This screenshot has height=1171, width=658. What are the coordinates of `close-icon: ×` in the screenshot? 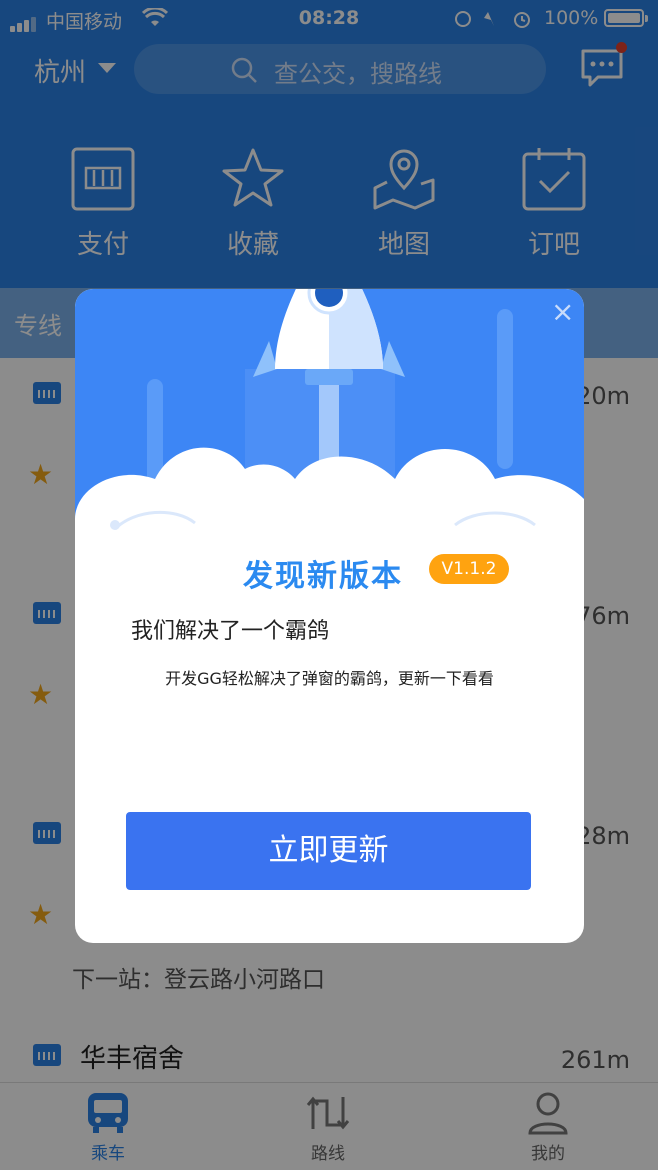 It's located at (562, 311).